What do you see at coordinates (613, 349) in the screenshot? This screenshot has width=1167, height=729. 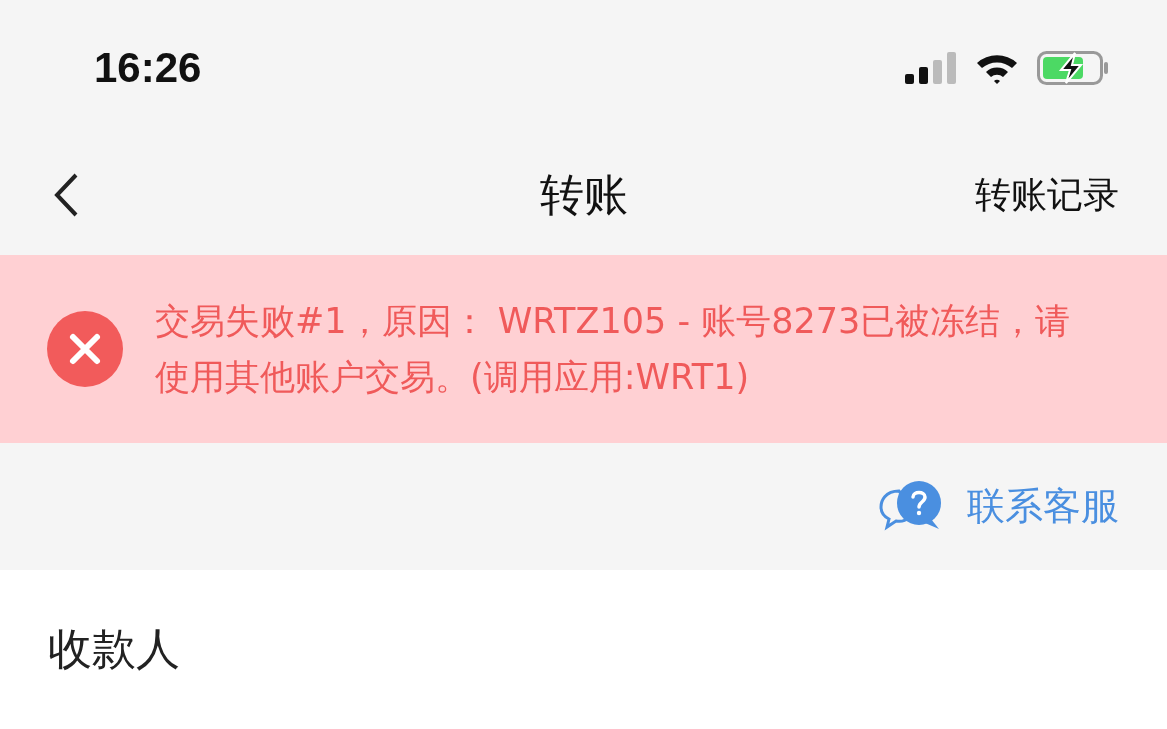 I see `error-message: 交易失败#1，原因： WRTZ105 - 账号8273已被冻结，请使用其他账户交易。(调用应用:WRT1)` at bounding box center [613, 349].